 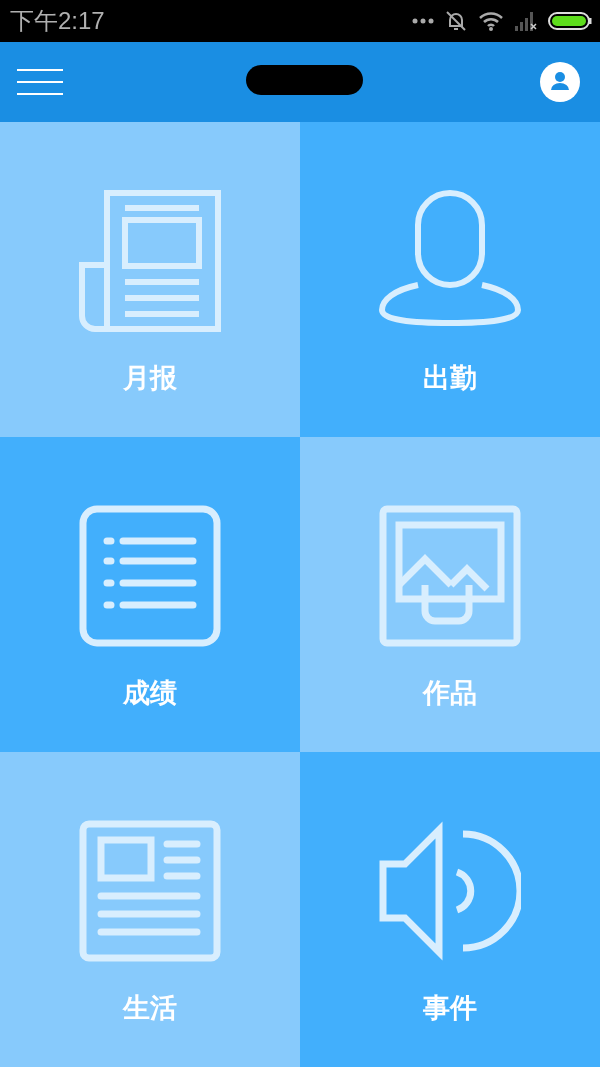 I want to click on user-icon, so click(x=560, y=82).